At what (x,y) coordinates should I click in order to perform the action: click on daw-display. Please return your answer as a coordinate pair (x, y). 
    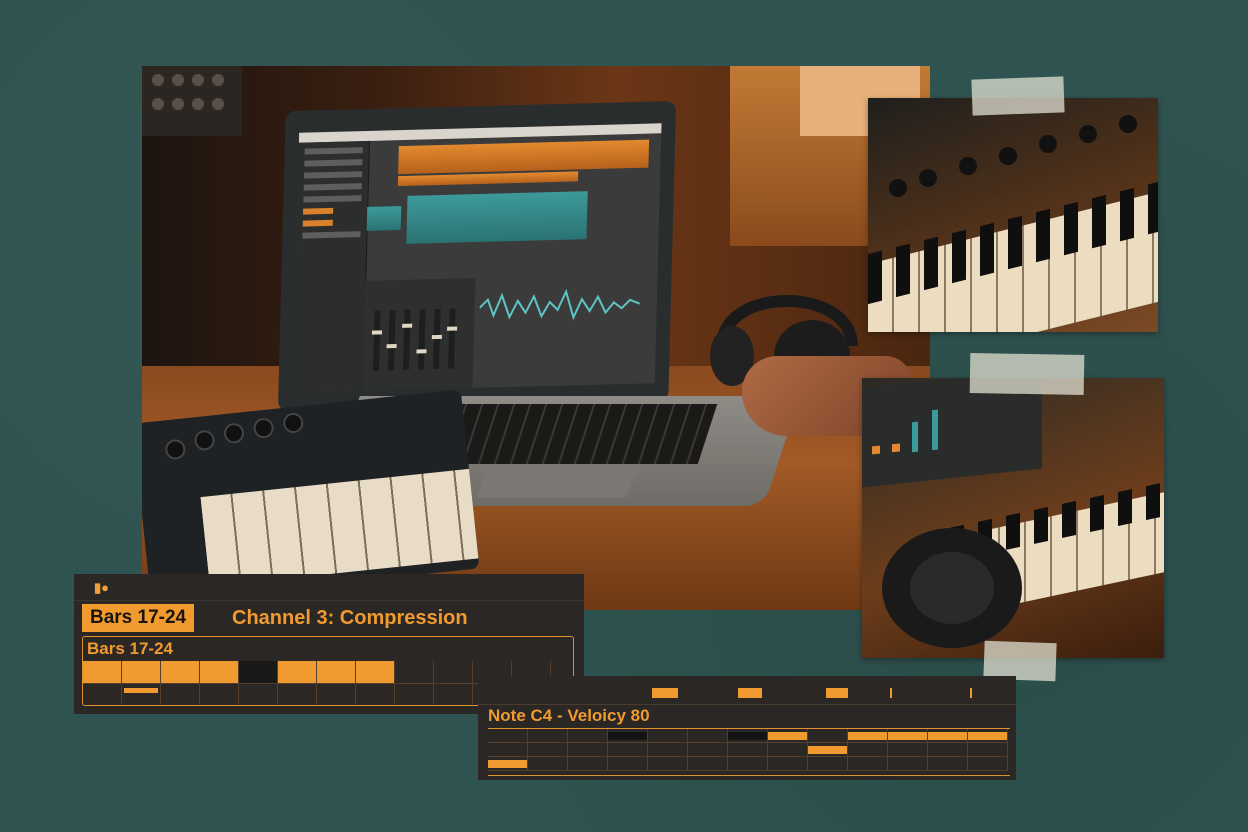
    Looking at the image, I should click on (477, 258).